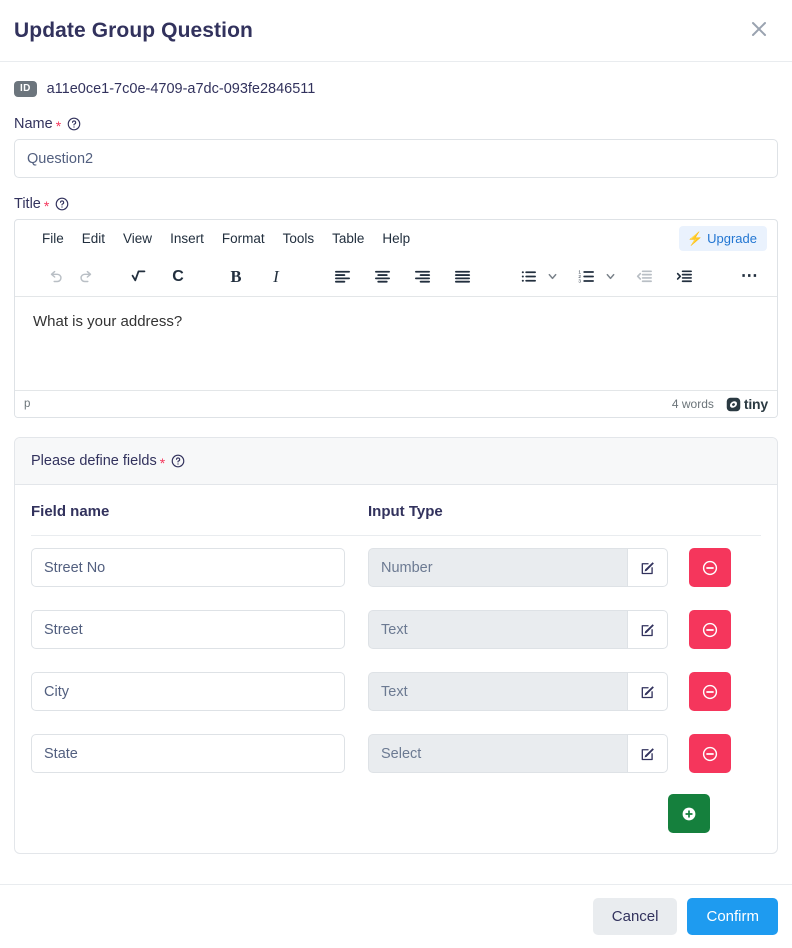  Describe the element at coordinates (755, 404) in the screenshot. I see `tiny-brand-label: tiny` at that location.